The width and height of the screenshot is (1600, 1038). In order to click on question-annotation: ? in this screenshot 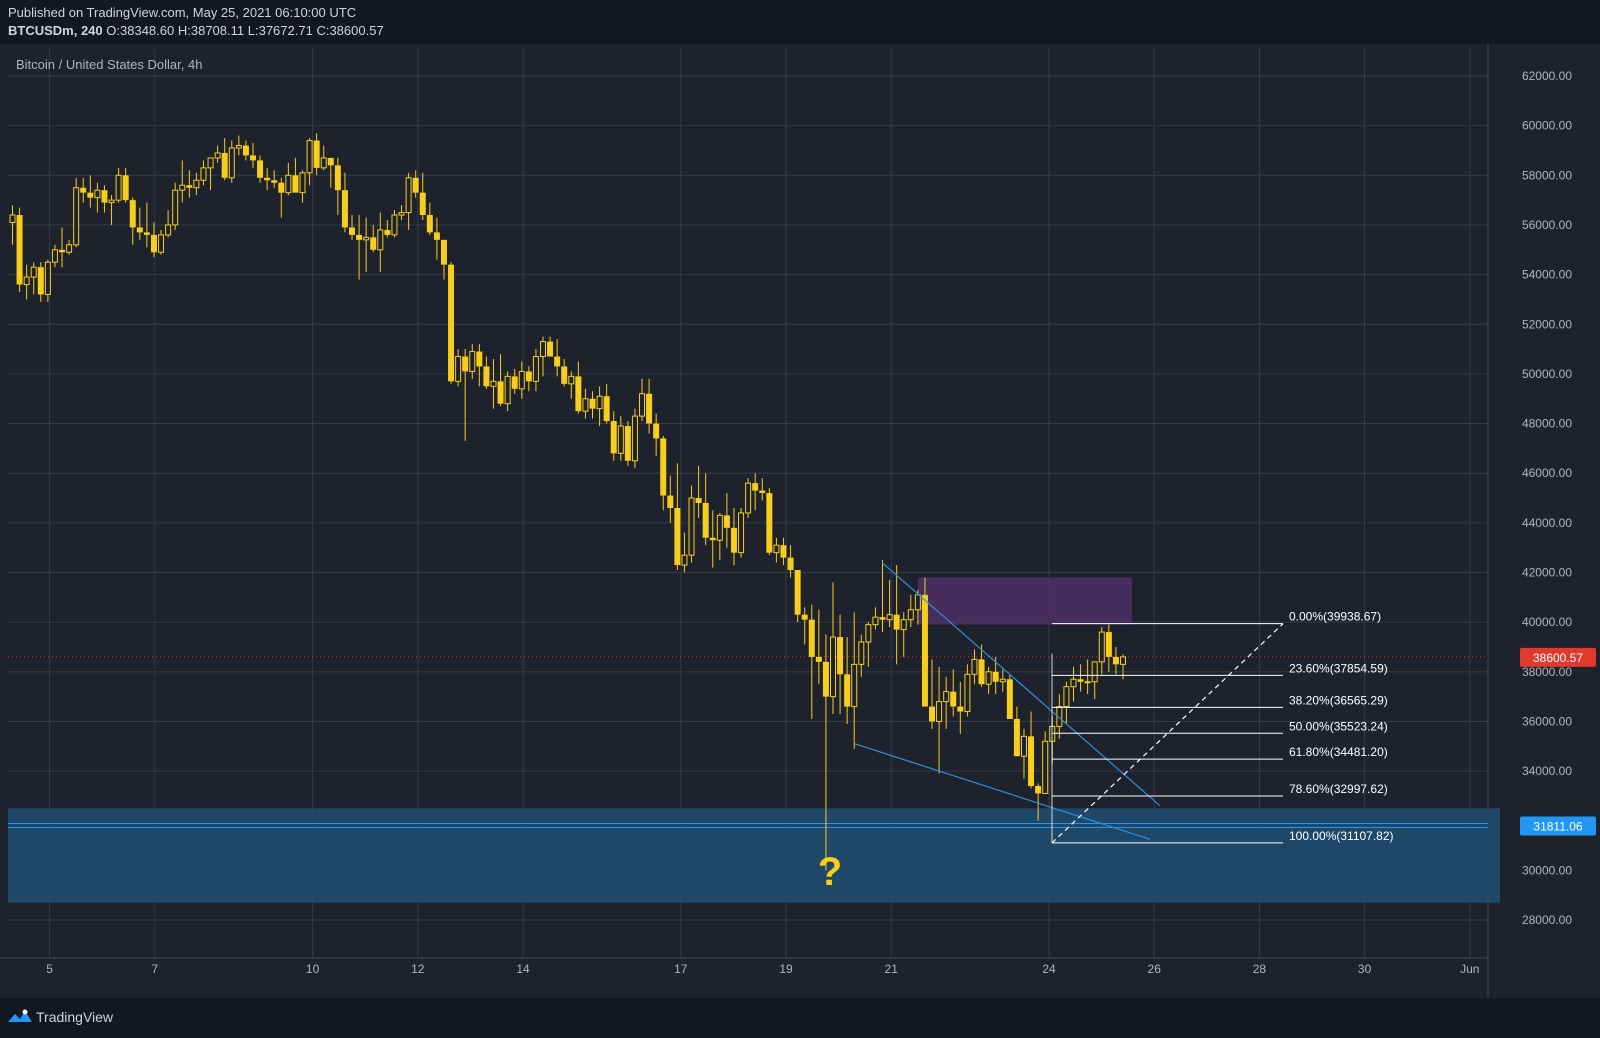, I will do `click(830, 872)`.